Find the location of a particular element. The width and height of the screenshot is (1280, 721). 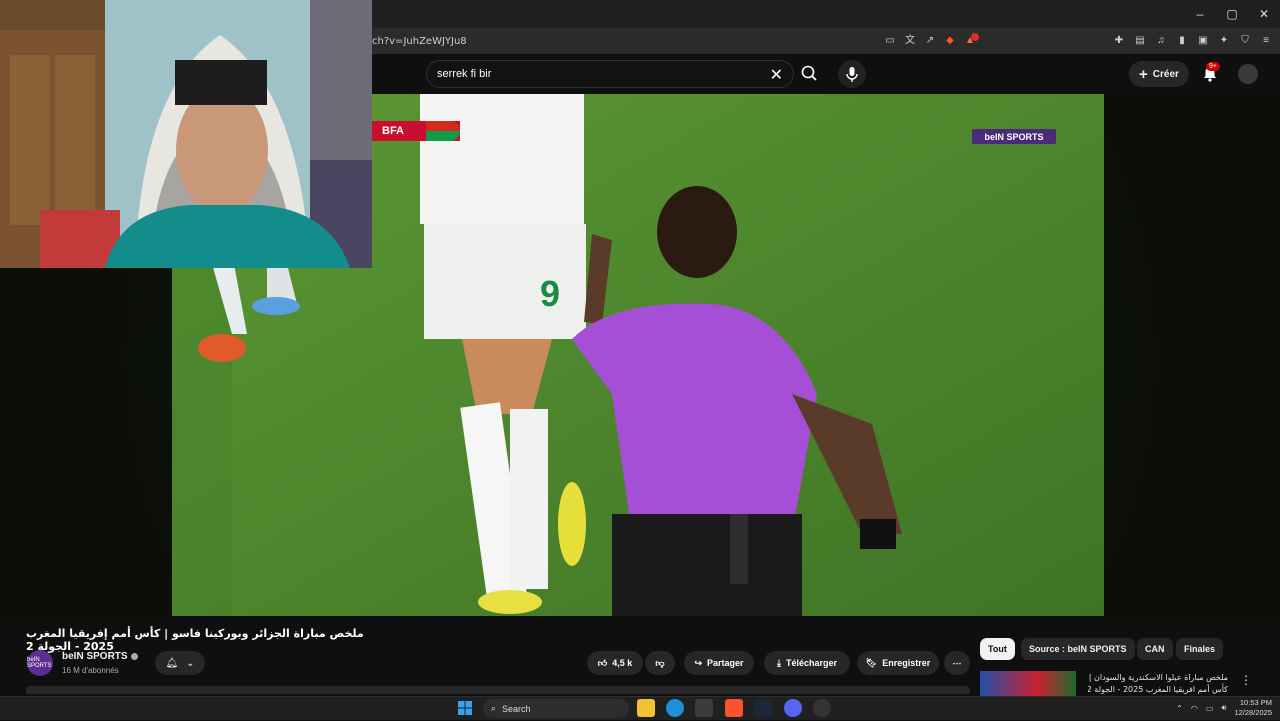

bell-icon: 🔔︎ is located at coordinates (172, 663).